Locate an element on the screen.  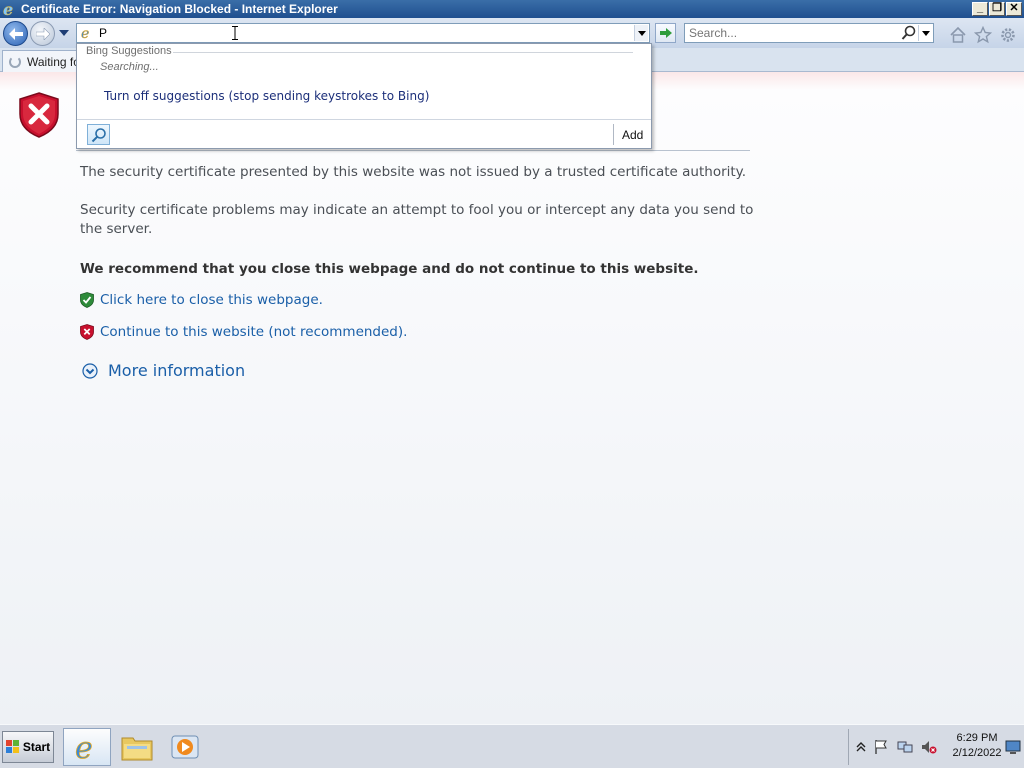
network-icon is located at coordinates (905, 747).